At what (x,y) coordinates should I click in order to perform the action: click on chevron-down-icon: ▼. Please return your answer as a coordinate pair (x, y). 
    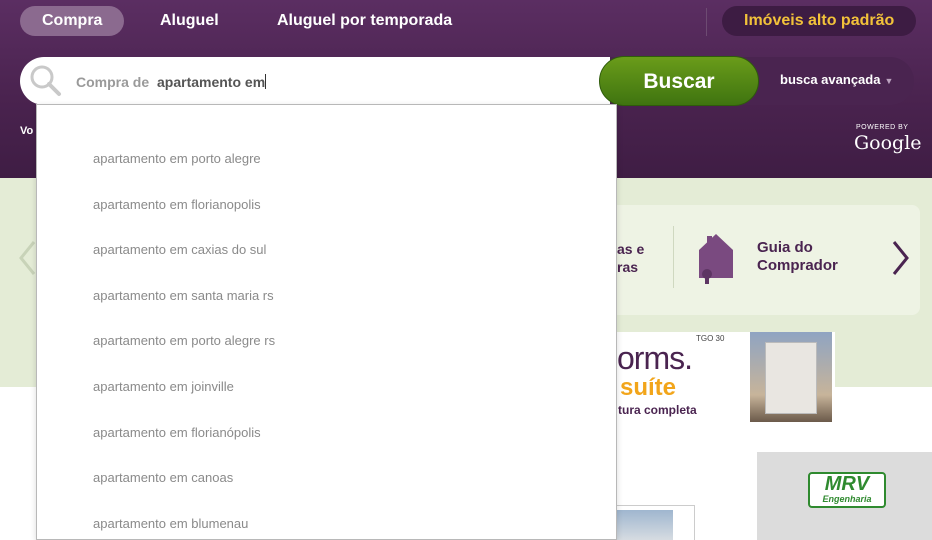
    Looking at the image, I should click on (889, 81).